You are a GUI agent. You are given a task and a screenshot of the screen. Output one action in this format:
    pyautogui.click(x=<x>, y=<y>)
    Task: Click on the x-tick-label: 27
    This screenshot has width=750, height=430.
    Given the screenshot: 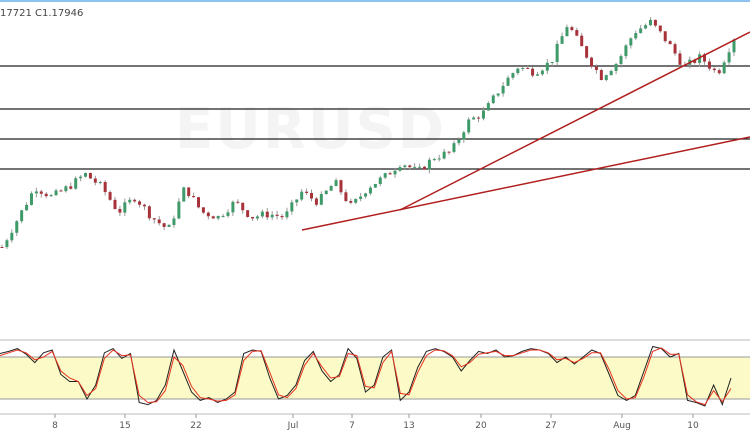 What is the action you would take?
    pyautogui.click(x=550, y=425)
    